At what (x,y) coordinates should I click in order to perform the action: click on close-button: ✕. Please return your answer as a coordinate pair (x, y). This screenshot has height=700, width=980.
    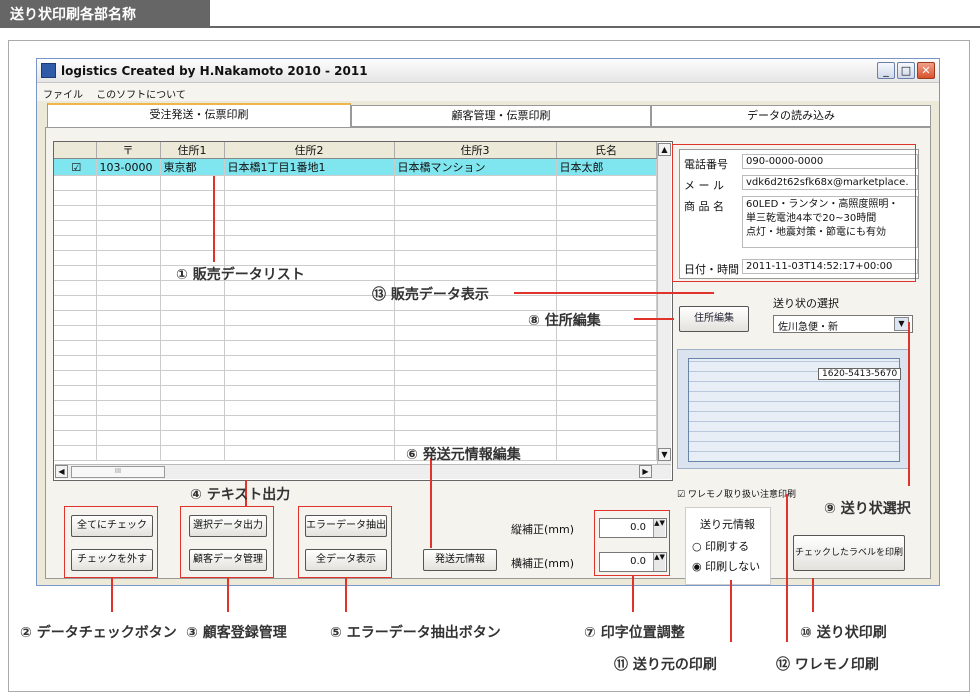
    Looking at the image, I should click on (926, 70).